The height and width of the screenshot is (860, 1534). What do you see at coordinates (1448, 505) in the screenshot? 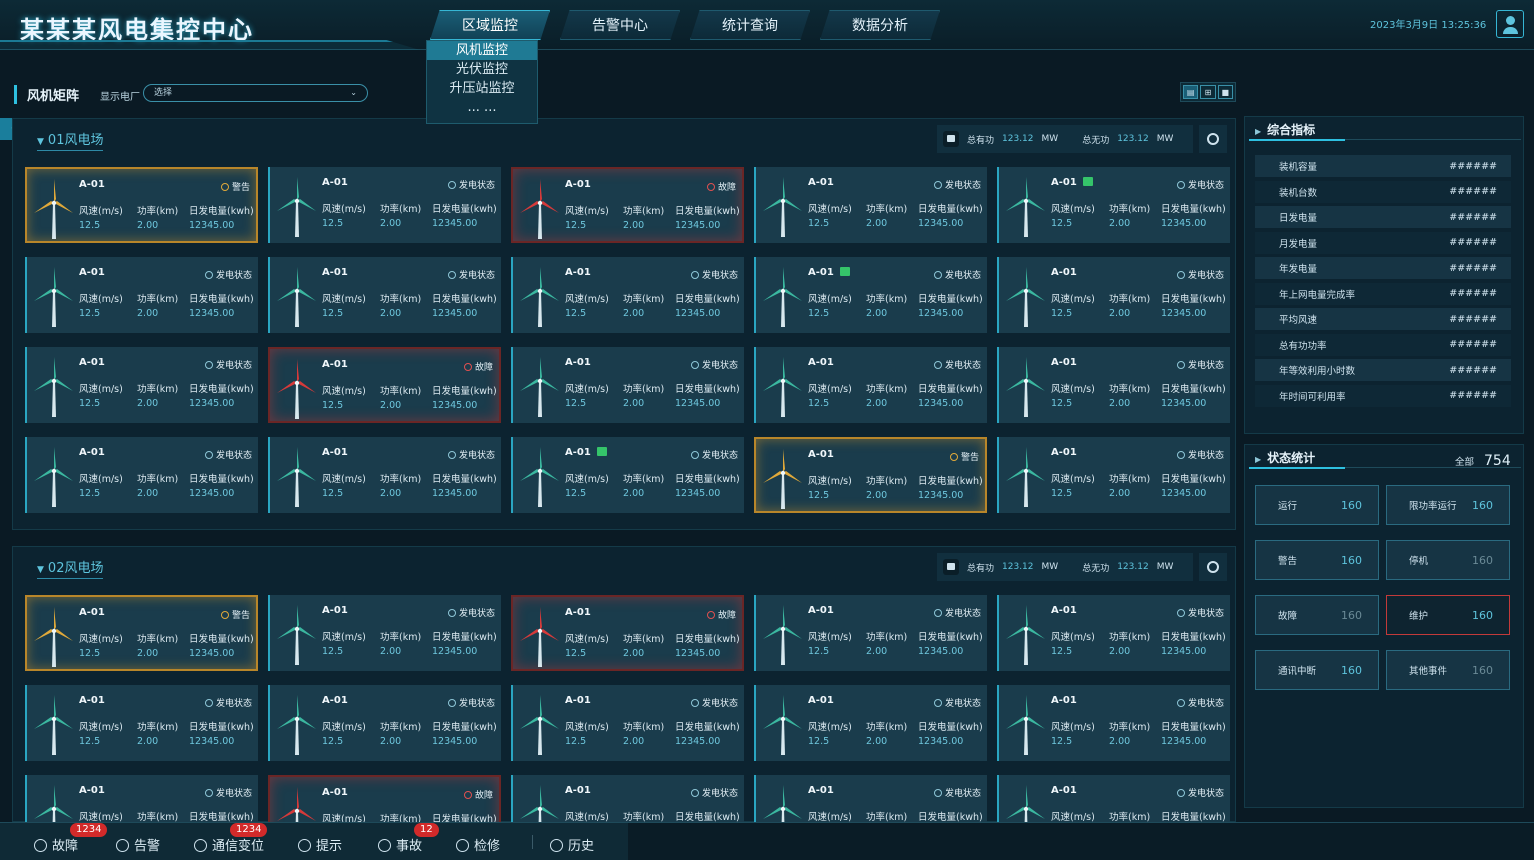
I see `status-filter-button: 限功率运行 160` at bounding box center [1448, 505].